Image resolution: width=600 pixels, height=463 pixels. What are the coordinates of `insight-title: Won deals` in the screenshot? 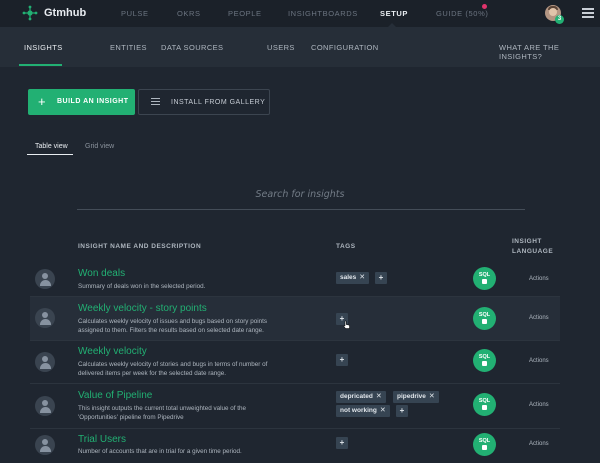 It's located at (101, 273).